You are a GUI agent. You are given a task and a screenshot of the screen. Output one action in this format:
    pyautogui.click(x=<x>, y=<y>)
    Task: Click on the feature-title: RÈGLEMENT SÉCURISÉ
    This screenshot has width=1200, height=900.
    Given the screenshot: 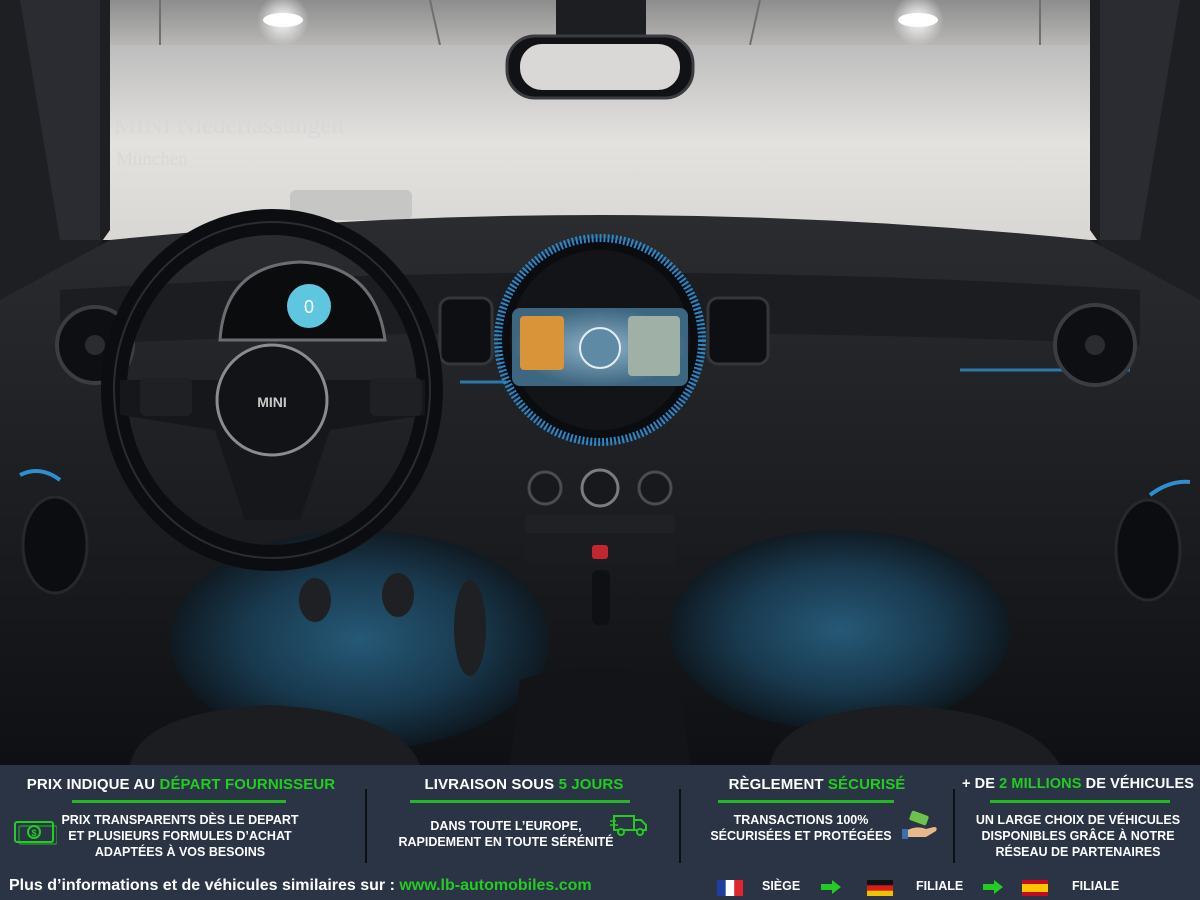 What is the action you would take?
    pyautogui.click(x=817, y=784)
    